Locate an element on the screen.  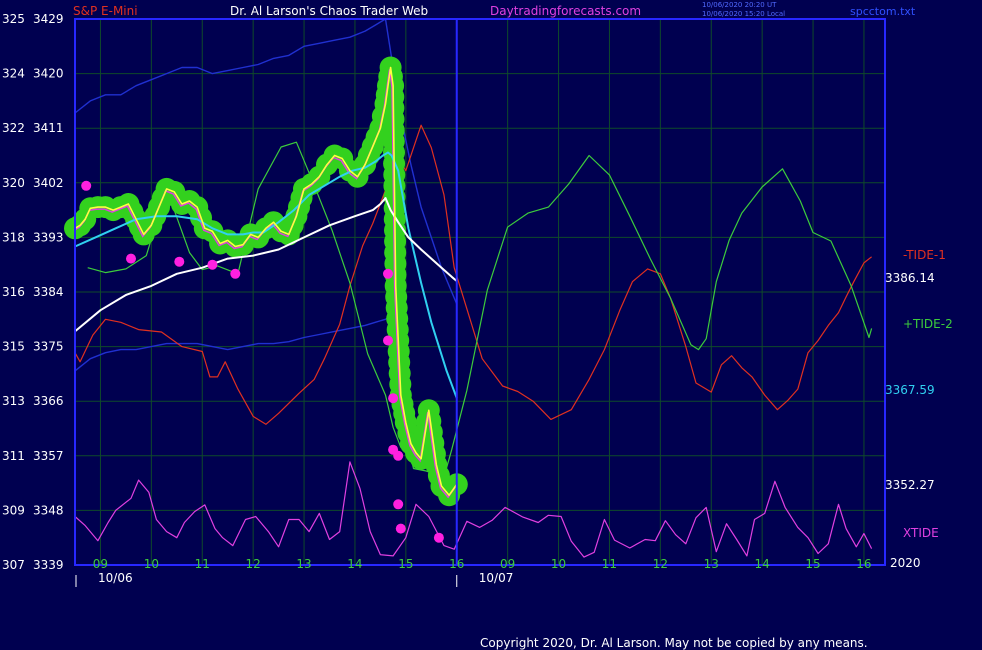
y-tick-label: 3375 is located at coordinates (48, 347).